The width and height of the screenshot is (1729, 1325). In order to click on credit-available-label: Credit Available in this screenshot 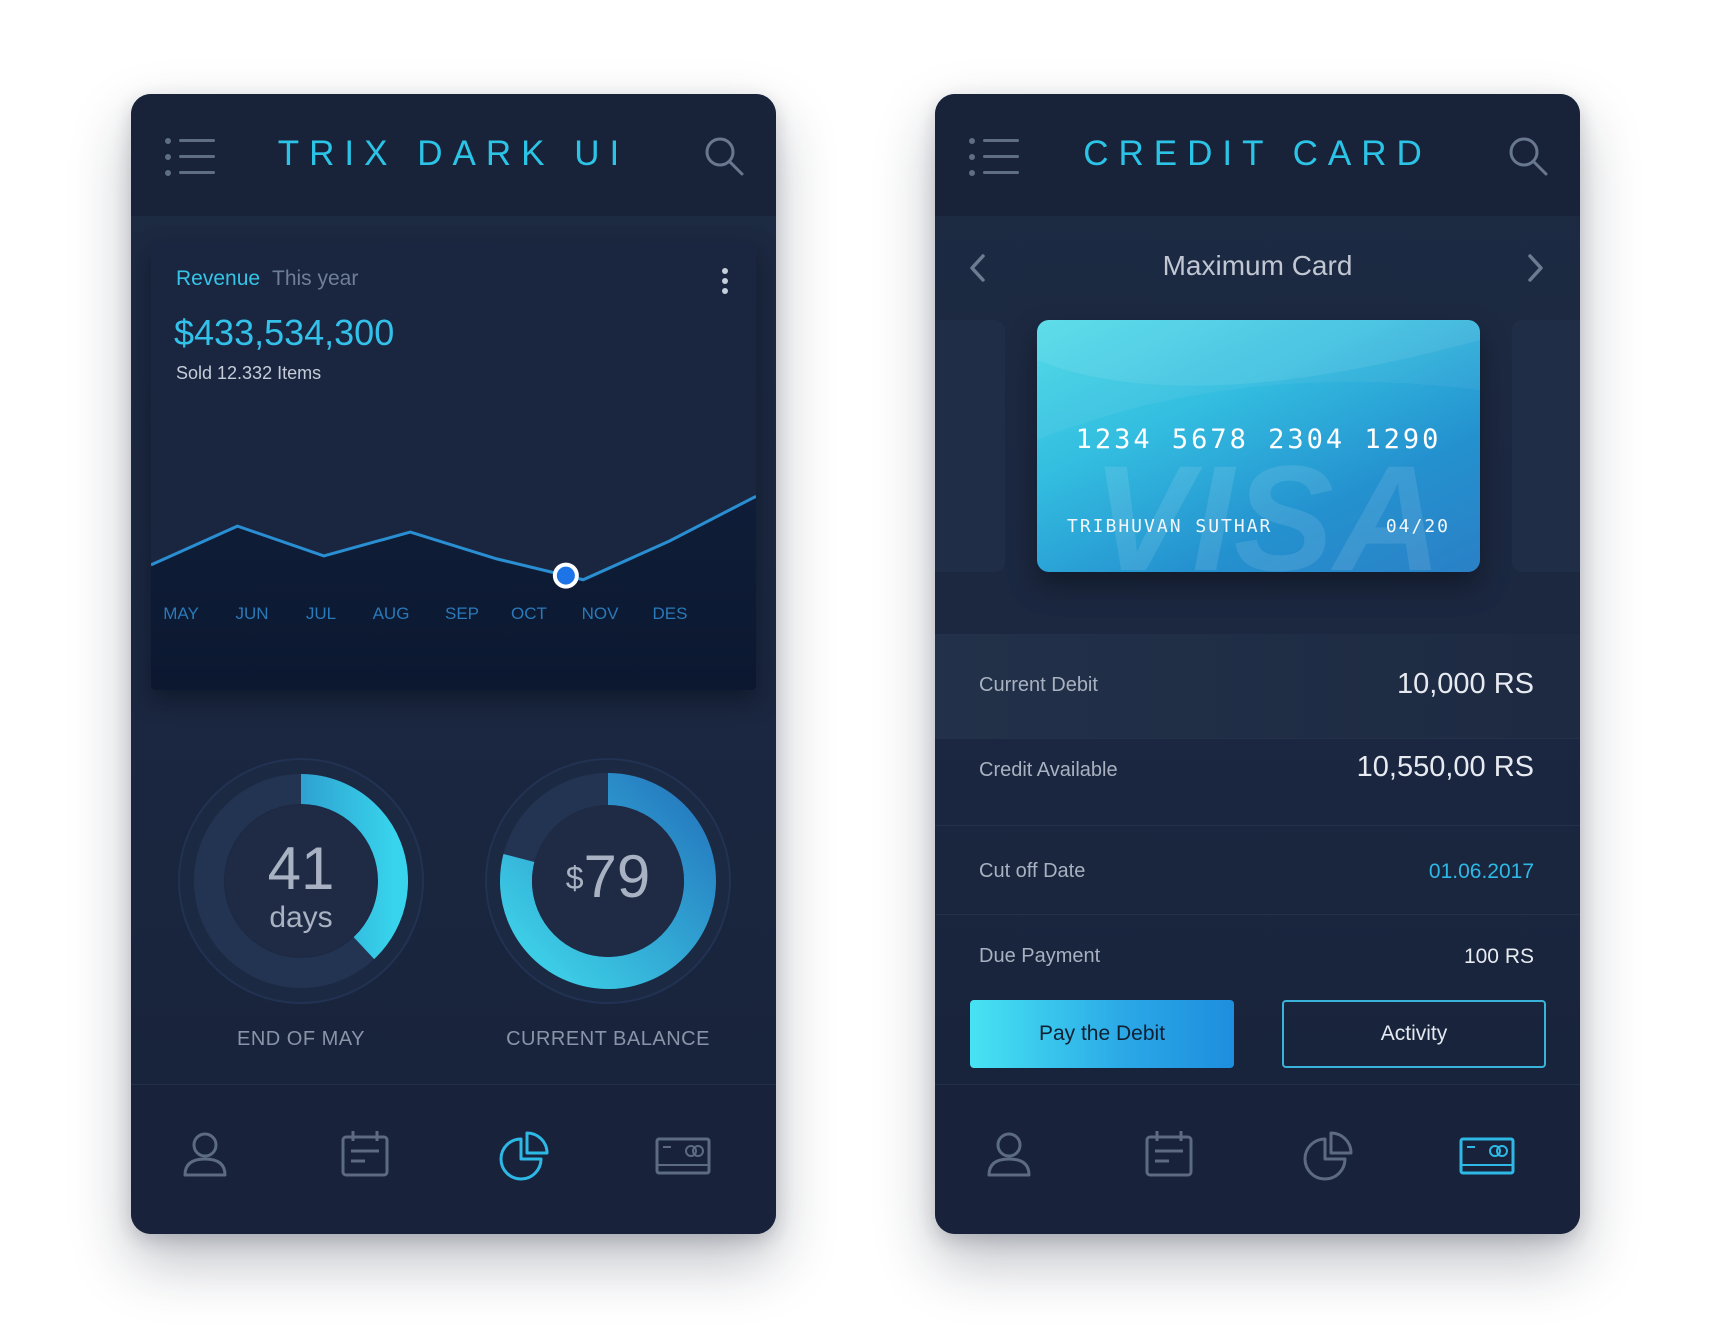, I will do `click(1048, 770)`.